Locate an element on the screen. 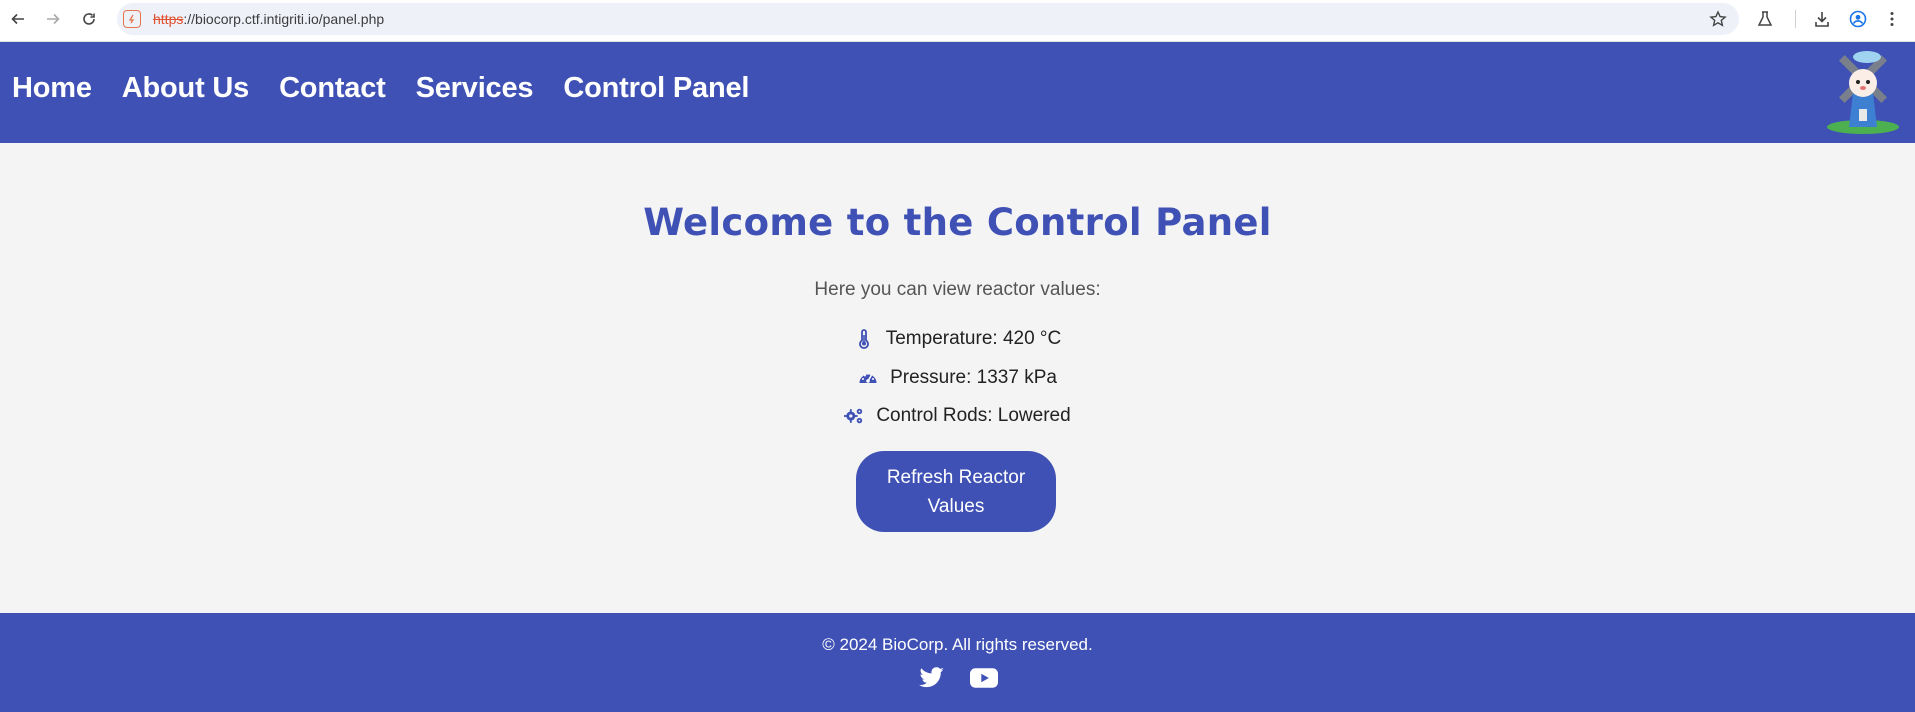 Image resolution: width=1915 pixels, height=712 pixels. bookmark-star-icon is located at coordinates (1718, 19).